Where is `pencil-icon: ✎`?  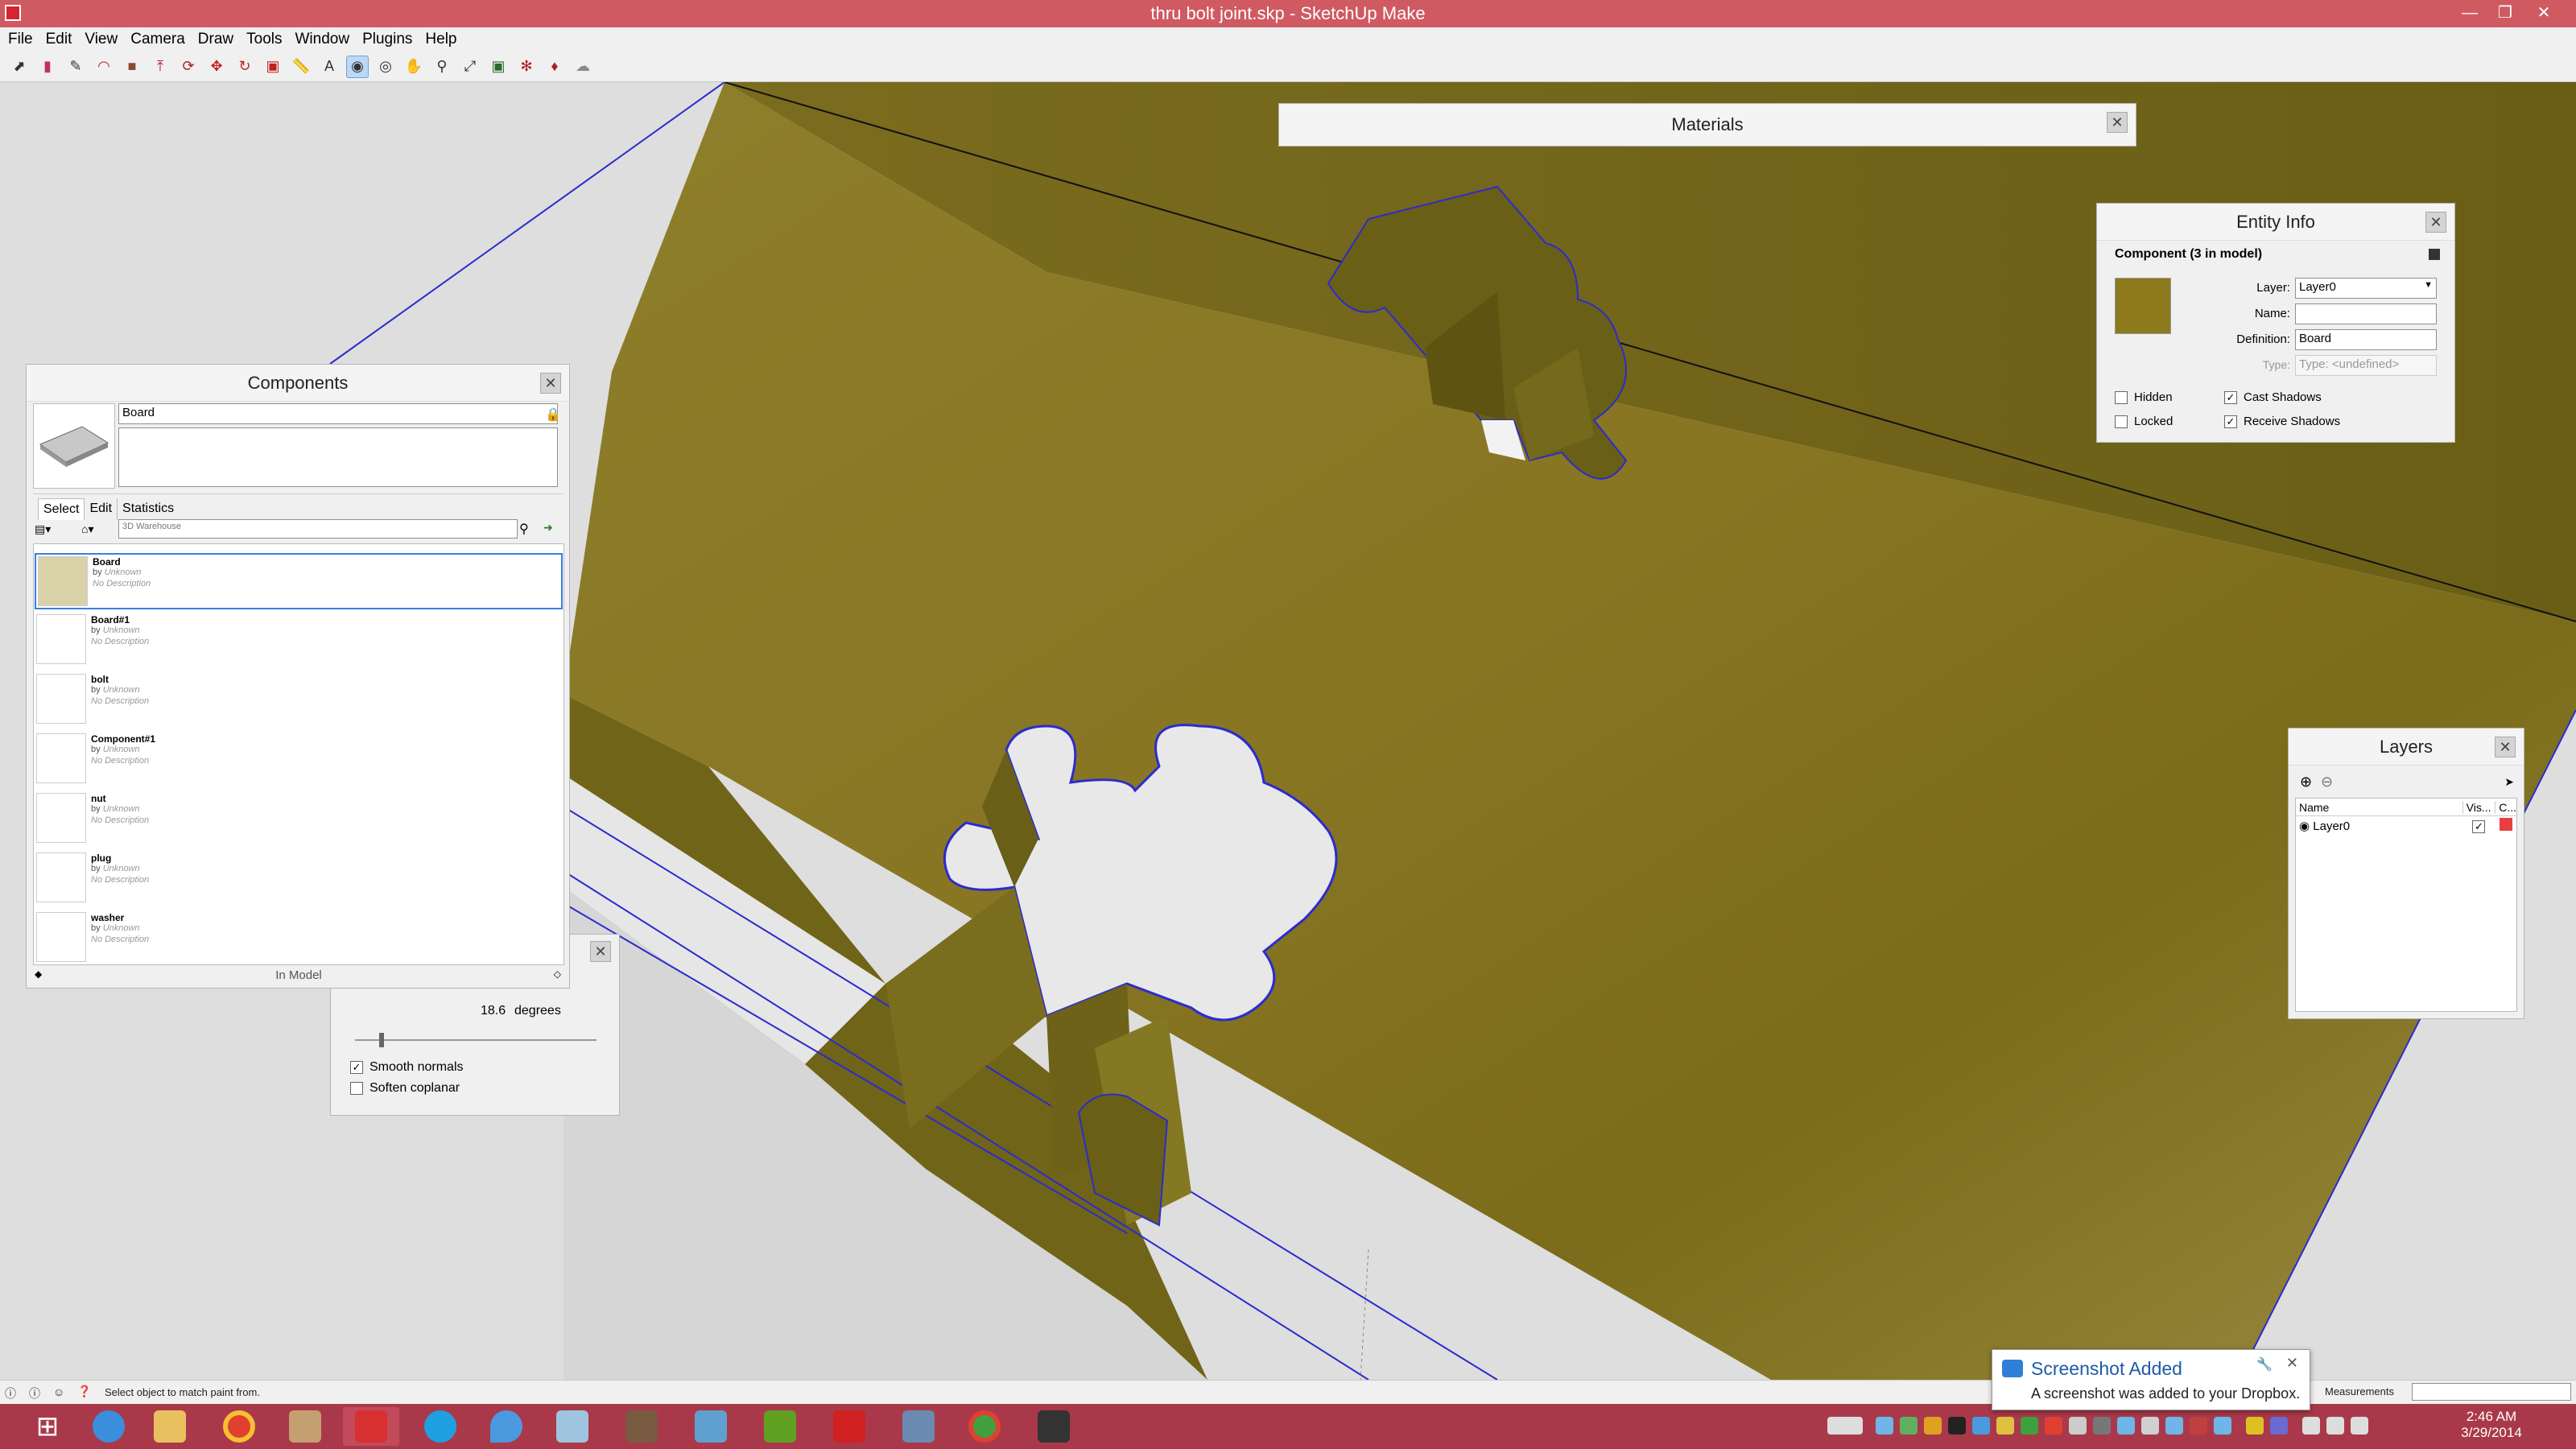 pencil-icon: ✎ is located at coordinates (75, 67).